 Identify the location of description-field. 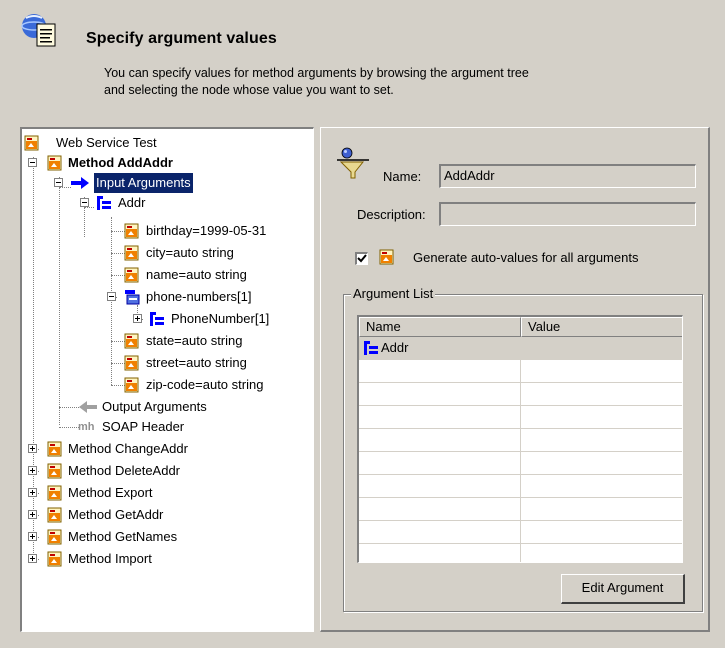
(567, 214).